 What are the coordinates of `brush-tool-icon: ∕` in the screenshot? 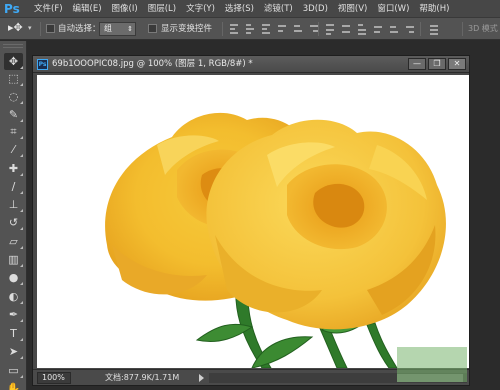 It's located at (13, 186).